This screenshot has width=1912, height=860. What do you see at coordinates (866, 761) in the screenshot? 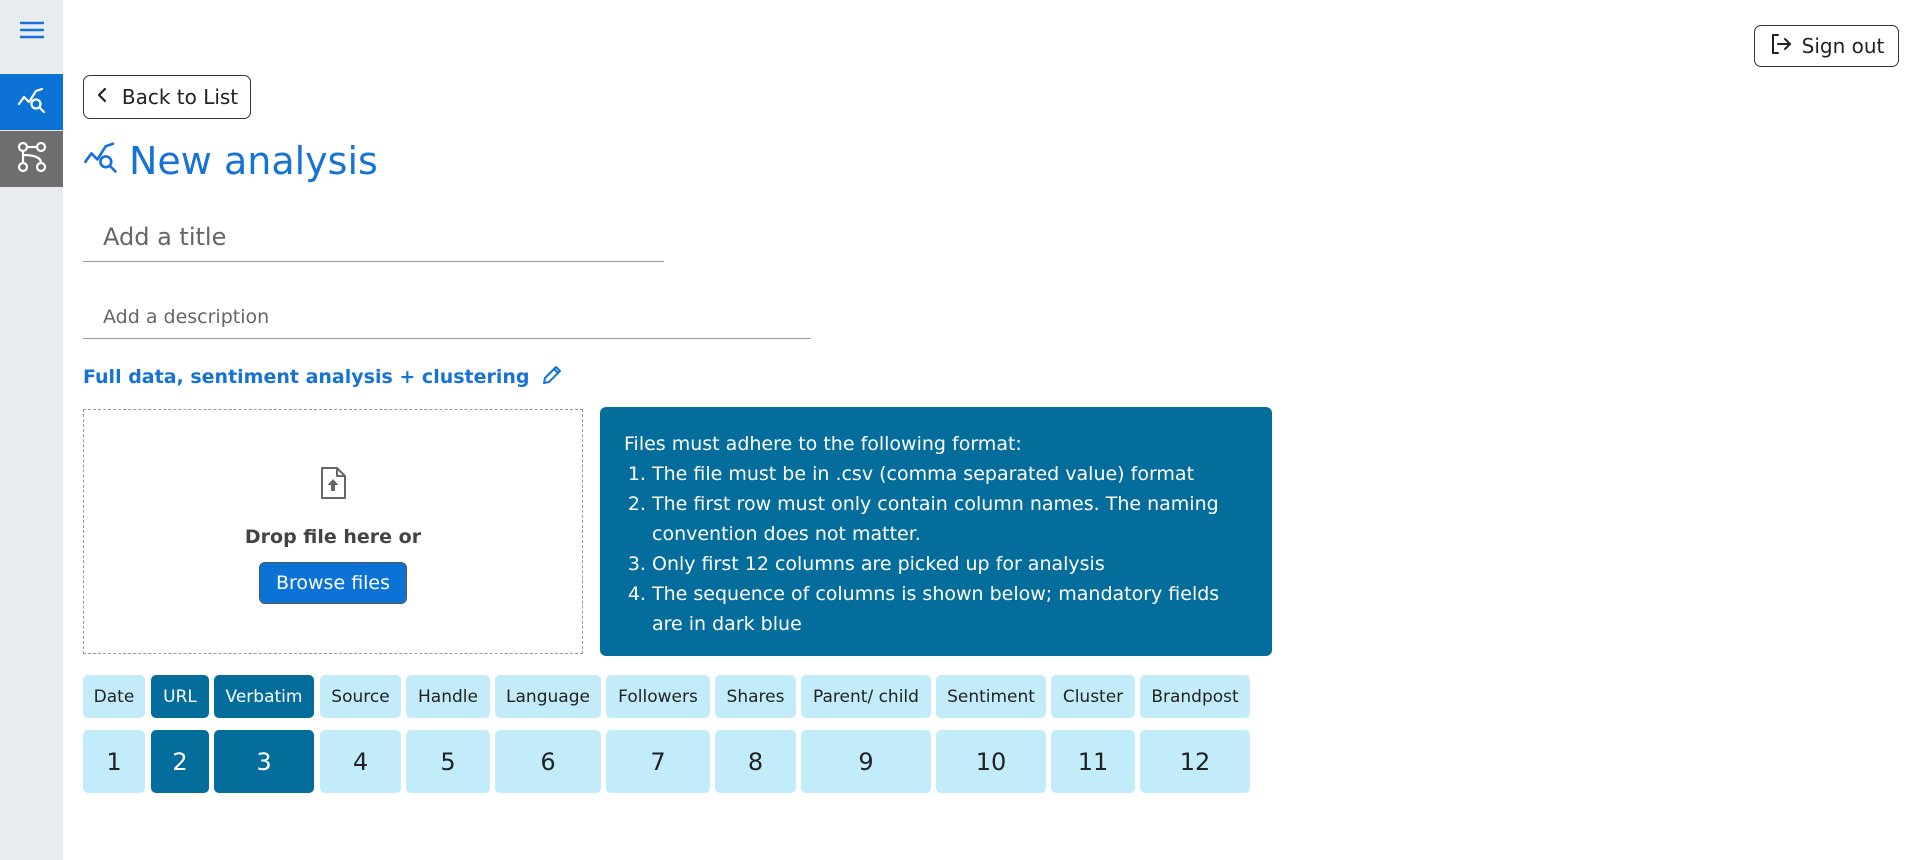
I see `column-number-chip: 9` at bounding box center [866, 761].